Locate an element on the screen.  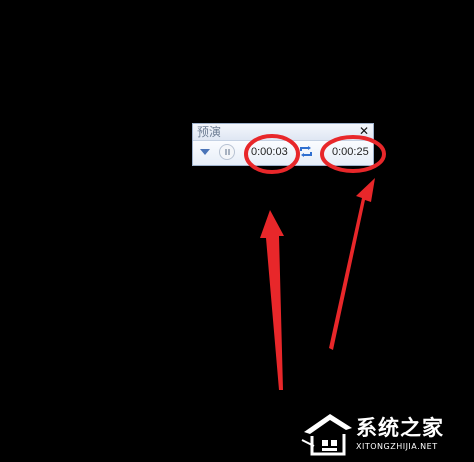
loop-icon is located at coordinates (306, 151).